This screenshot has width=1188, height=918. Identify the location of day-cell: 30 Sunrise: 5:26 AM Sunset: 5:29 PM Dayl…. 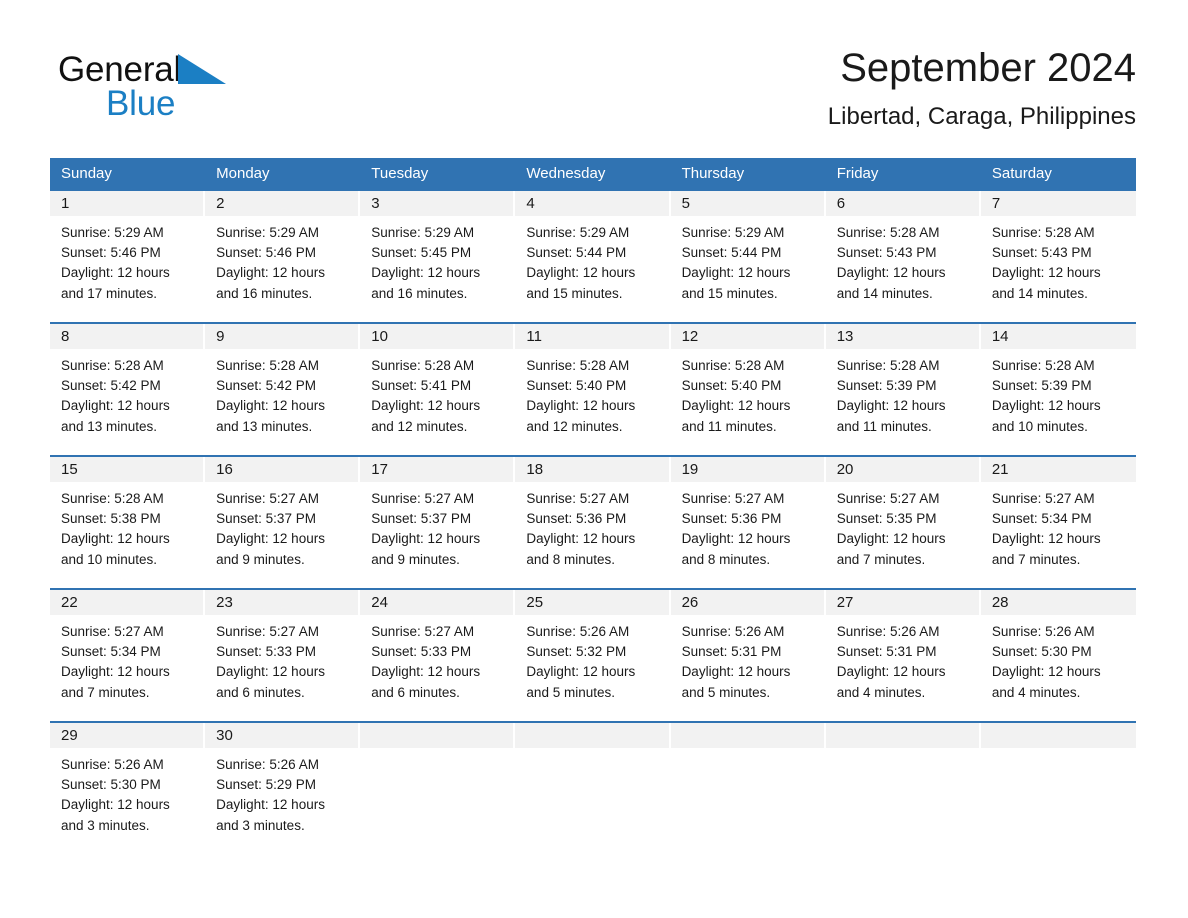
(283, 785).